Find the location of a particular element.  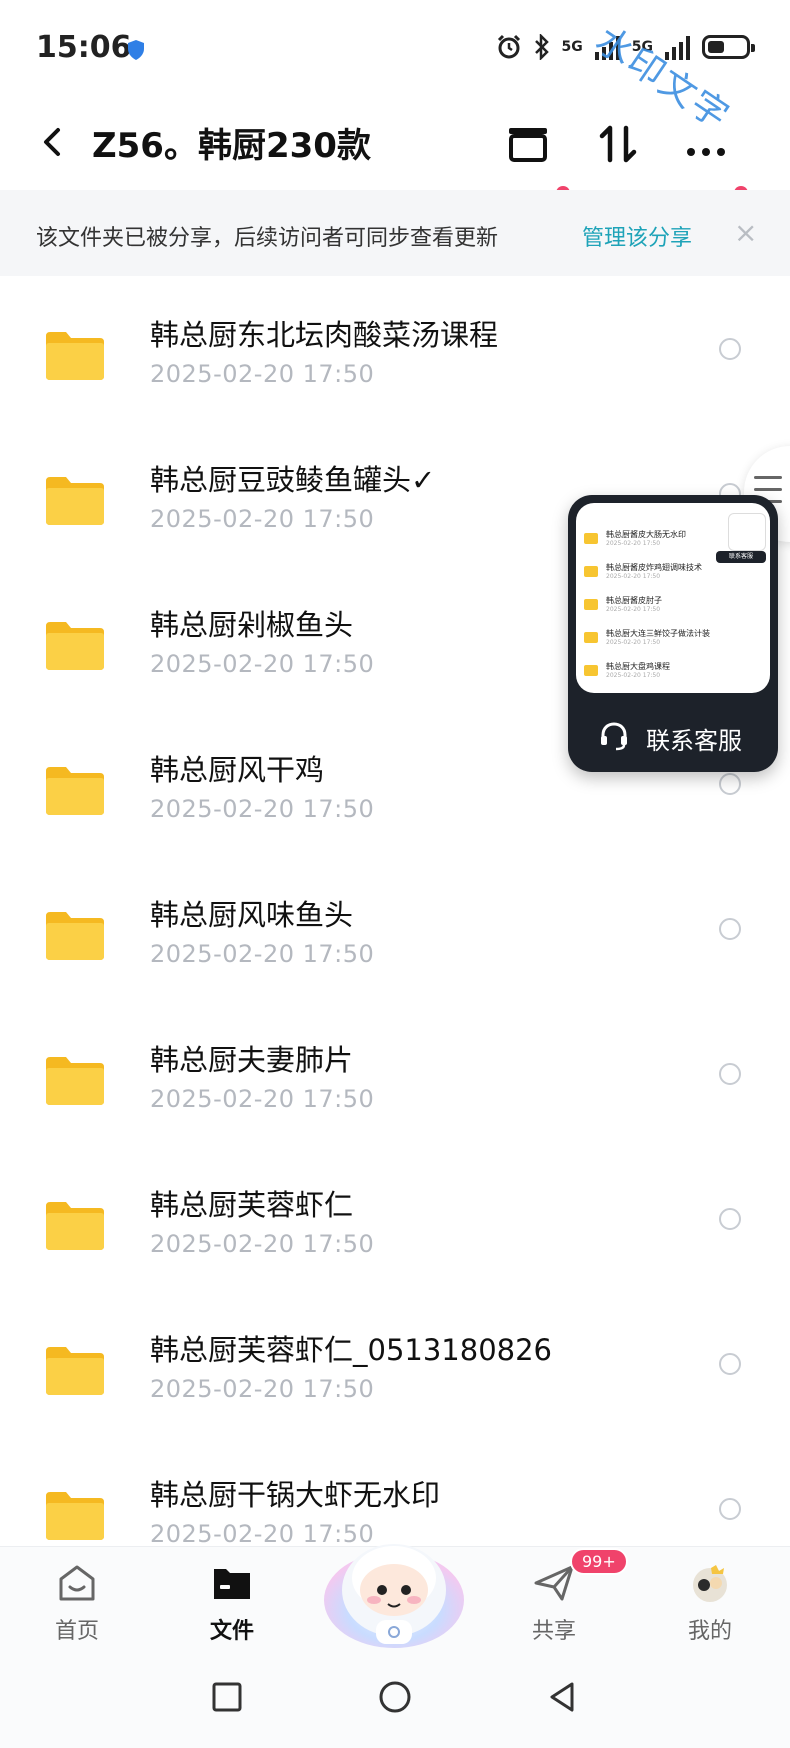

manage-share-link: 管理该分享 is located at coordinates (637, 236).